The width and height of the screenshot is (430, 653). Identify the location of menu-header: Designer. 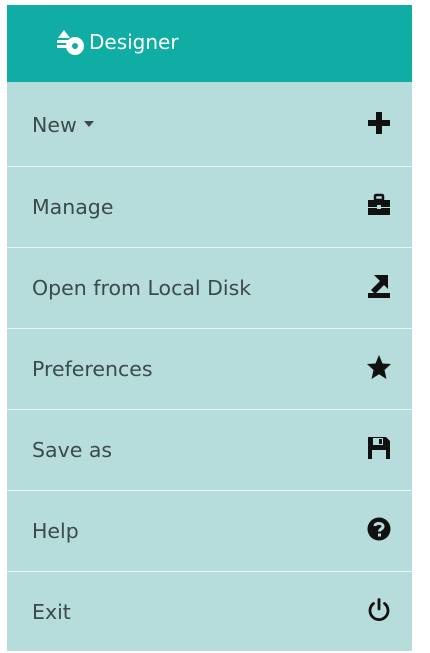
(209, 43).